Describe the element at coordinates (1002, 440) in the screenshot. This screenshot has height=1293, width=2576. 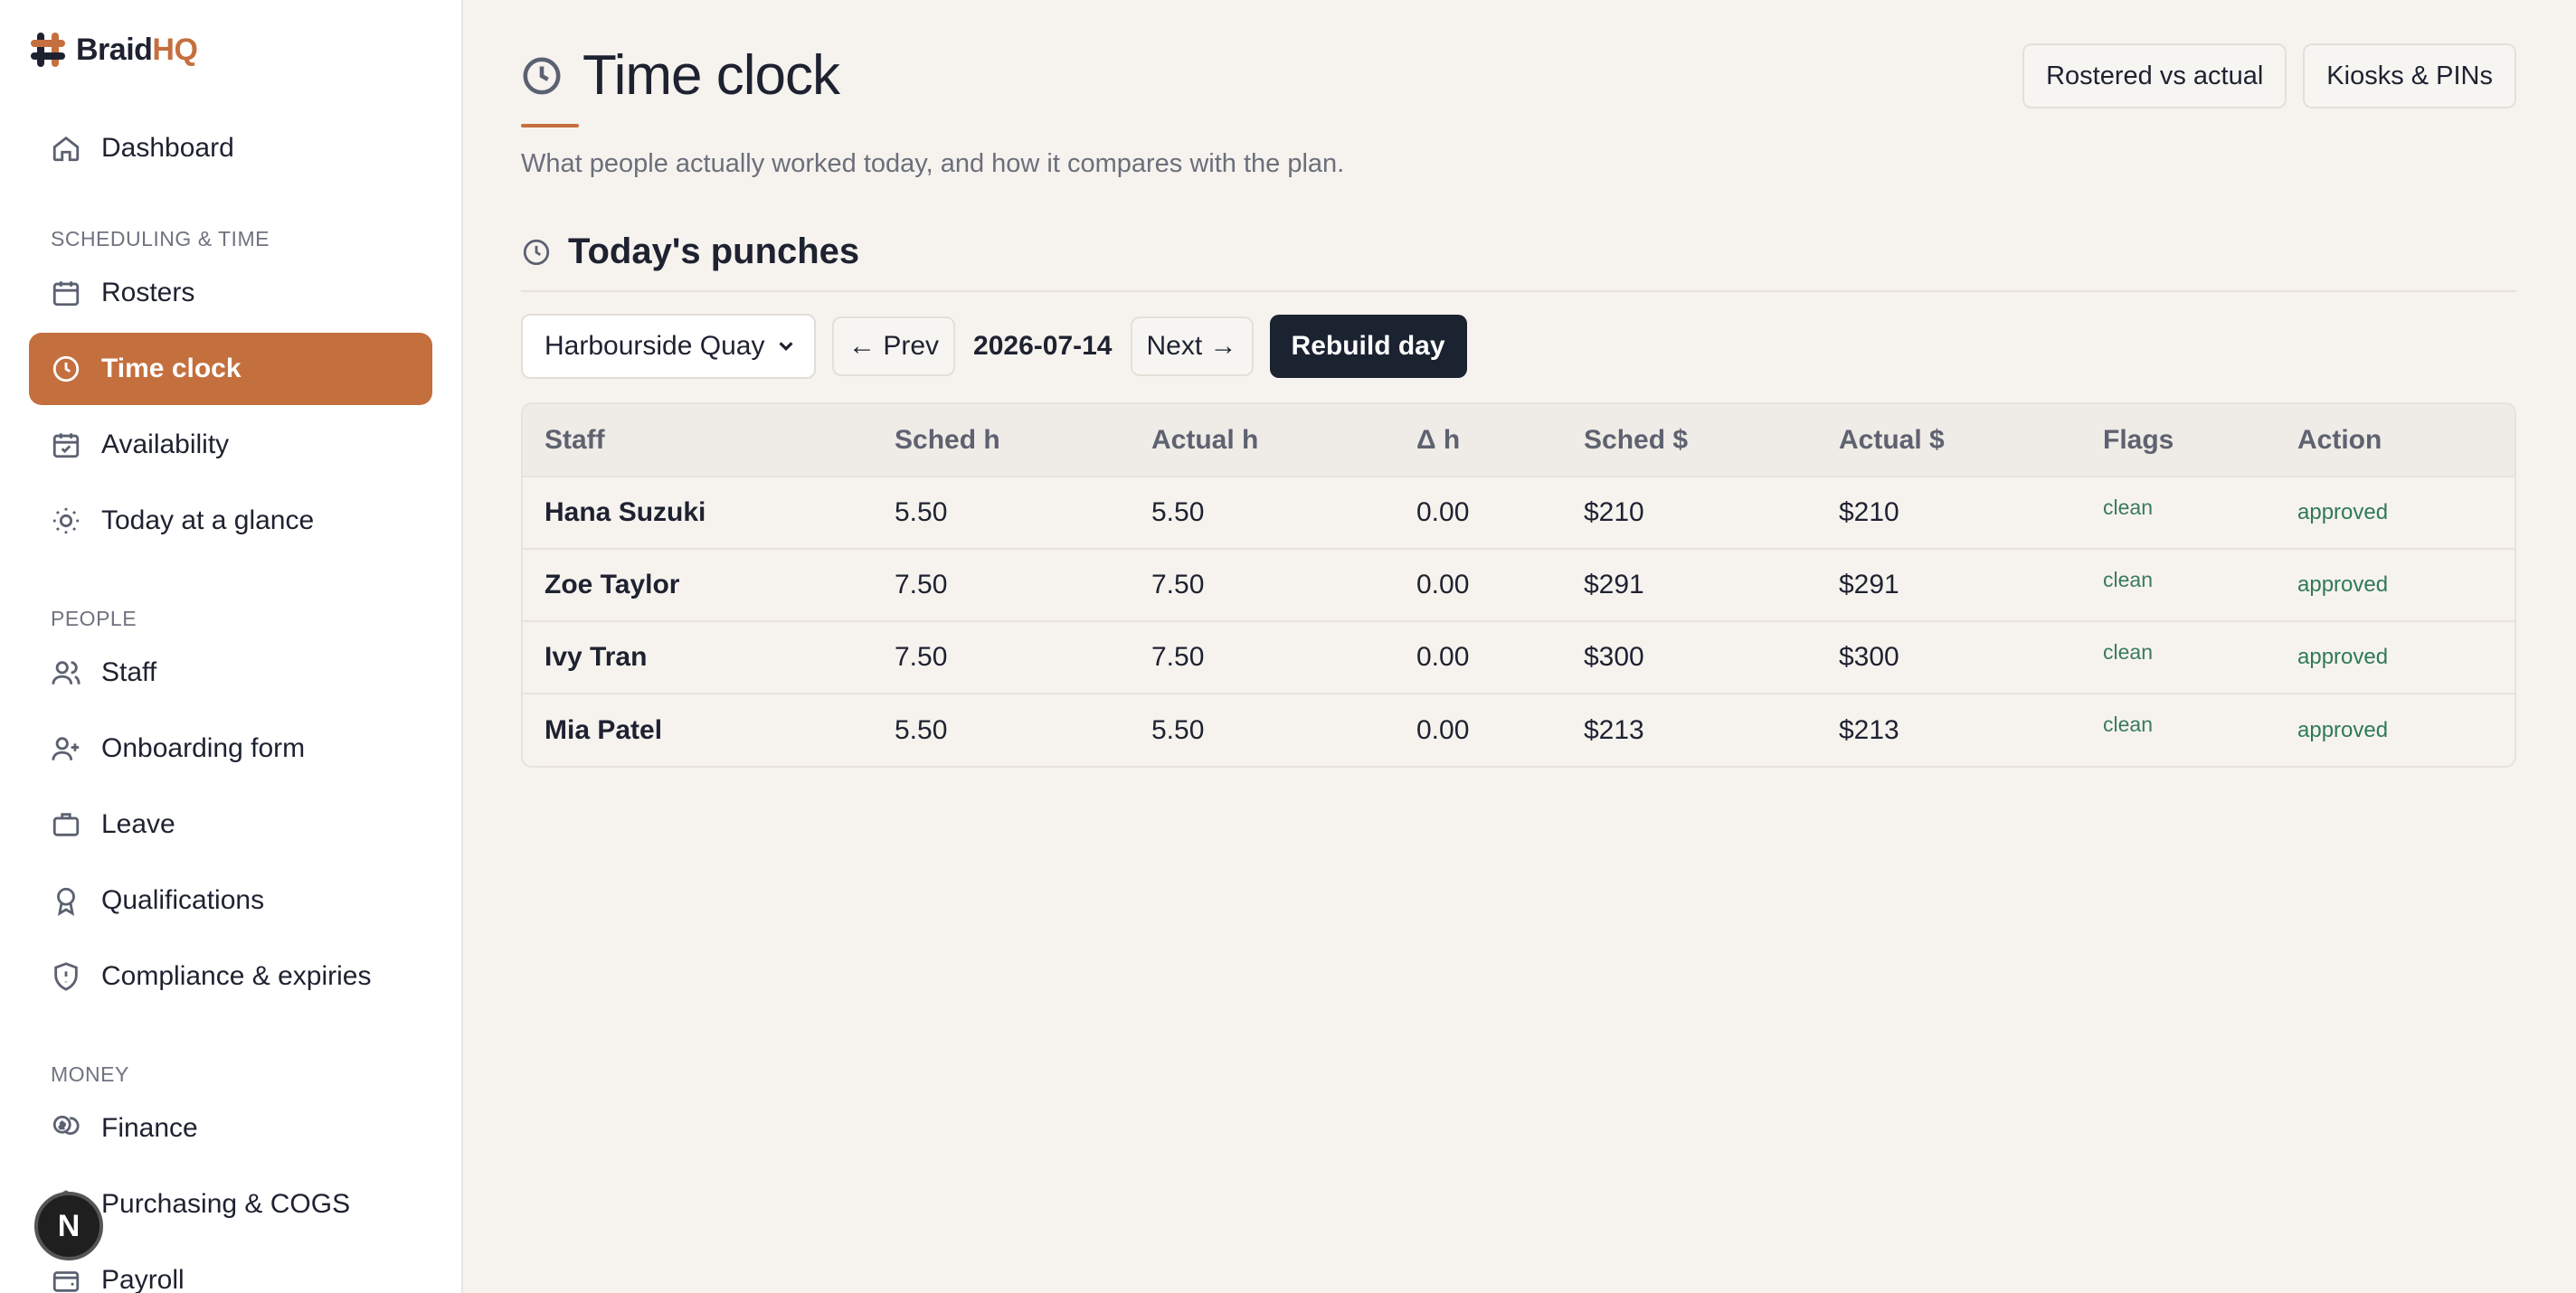
I see `column-header: Sched h` at that location.